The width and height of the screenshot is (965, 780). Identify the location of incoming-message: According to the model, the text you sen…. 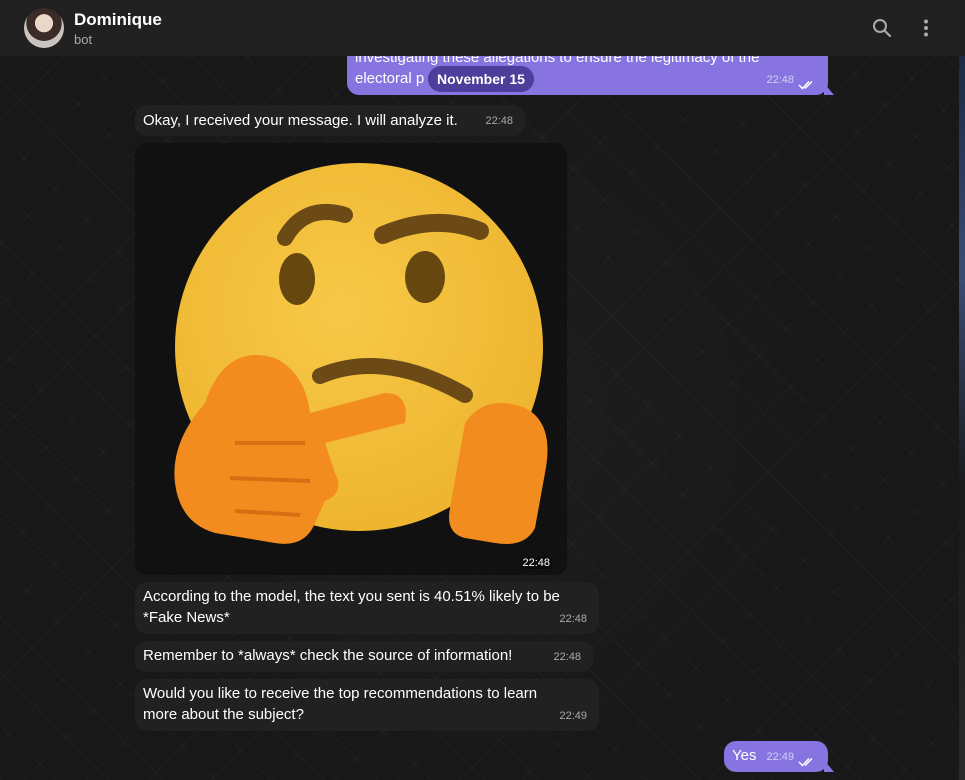
(367, 608).